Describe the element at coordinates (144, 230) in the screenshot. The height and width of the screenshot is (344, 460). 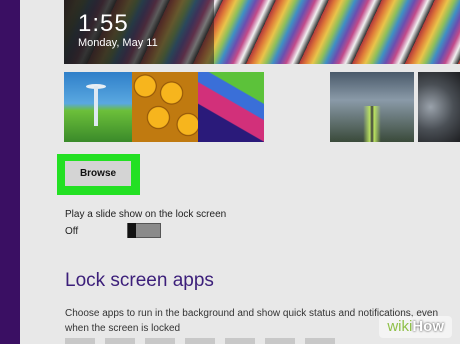
I see `slideshow-toggle` at that location.